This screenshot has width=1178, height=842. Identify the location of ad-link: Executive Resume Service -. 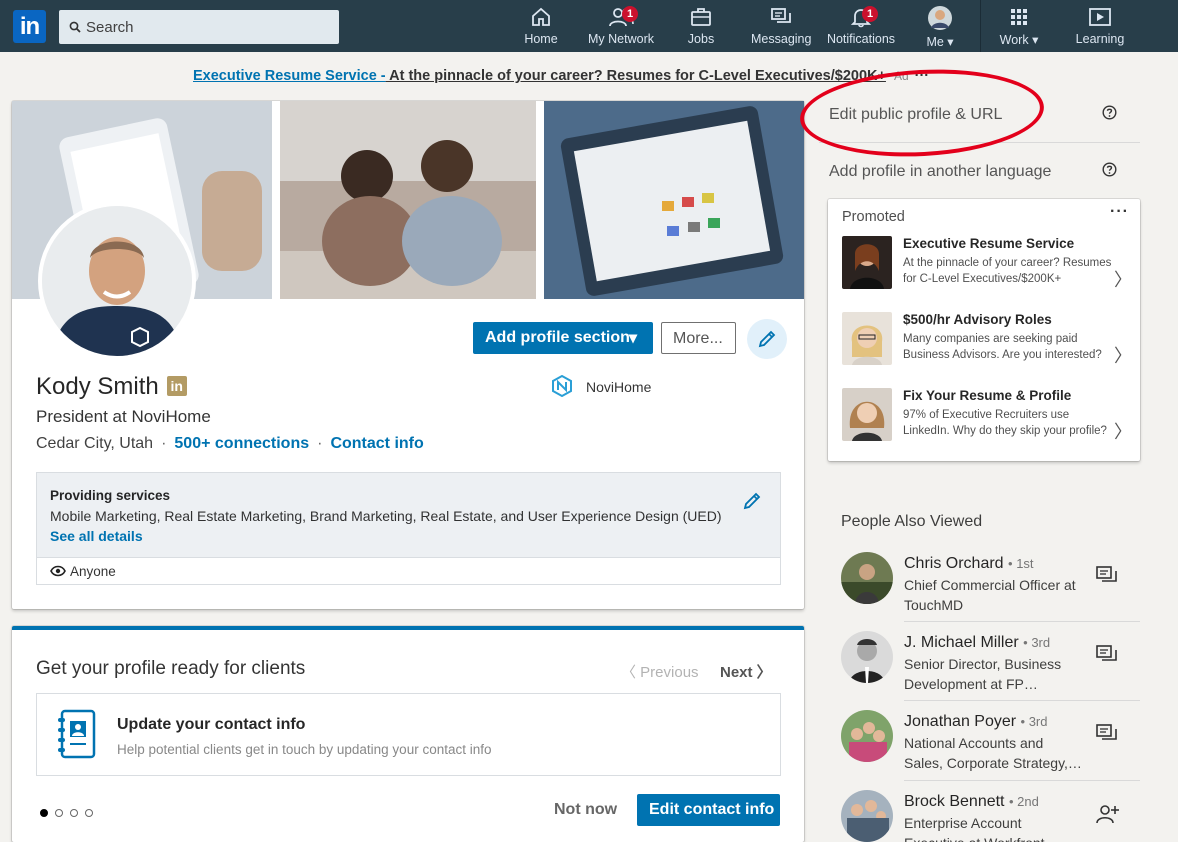
(289, 76).